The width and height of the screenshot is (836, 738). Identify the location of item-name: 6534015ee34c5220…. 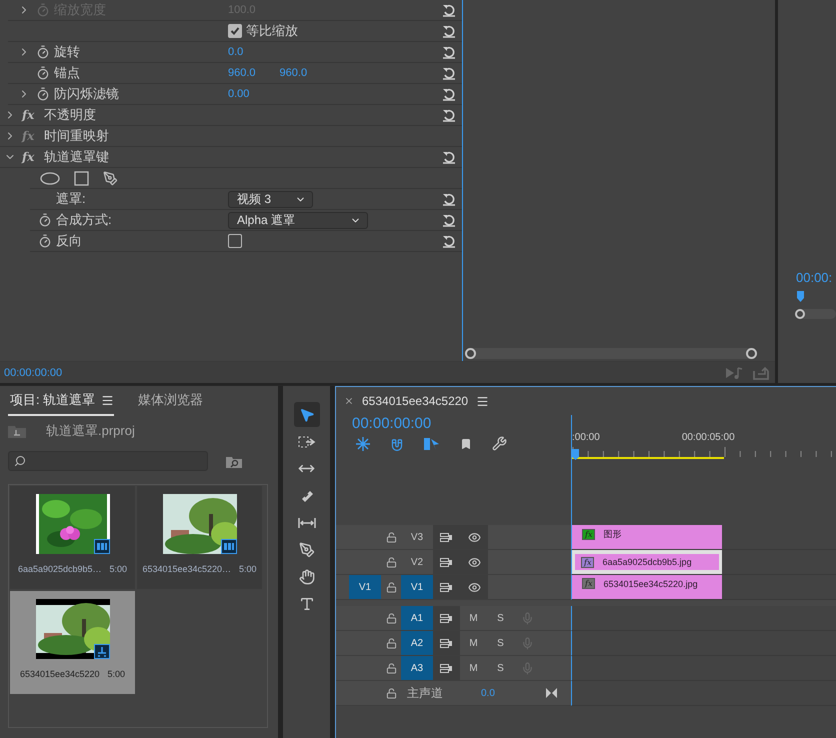
(187, 569).